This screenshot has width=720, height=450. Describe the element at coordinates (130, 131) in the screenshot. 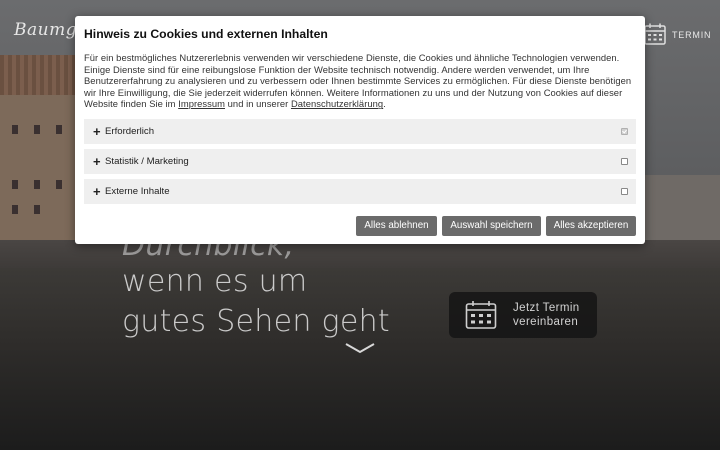

I see `category-label: Erforderlich` at that location.